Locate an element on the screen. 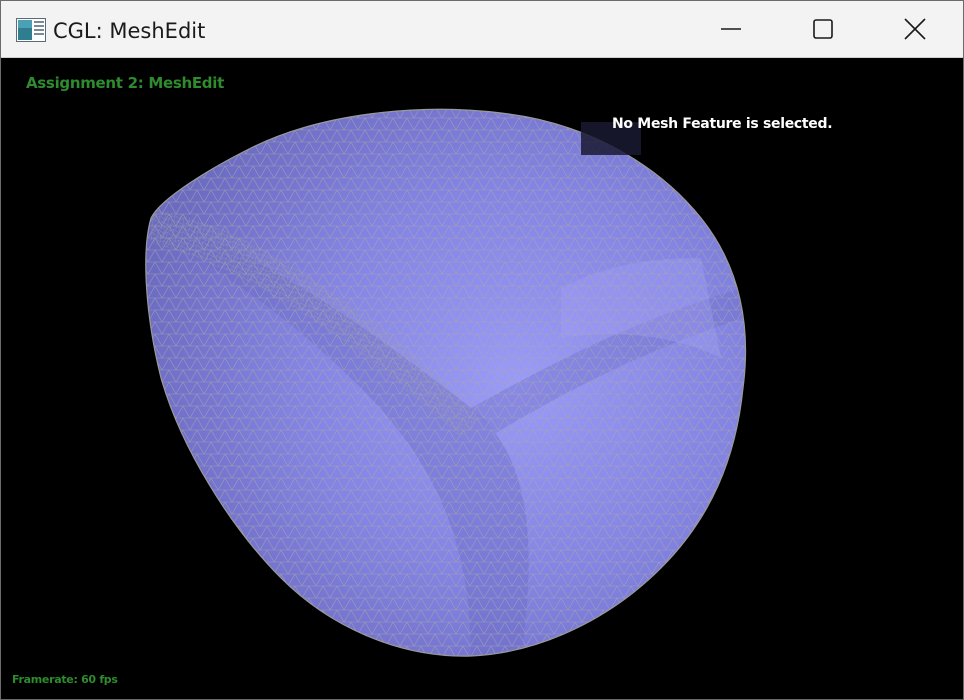 The image size is (964, 700). framerate-readout: Framerate: 60 fps is located at coordinates (65, 679).